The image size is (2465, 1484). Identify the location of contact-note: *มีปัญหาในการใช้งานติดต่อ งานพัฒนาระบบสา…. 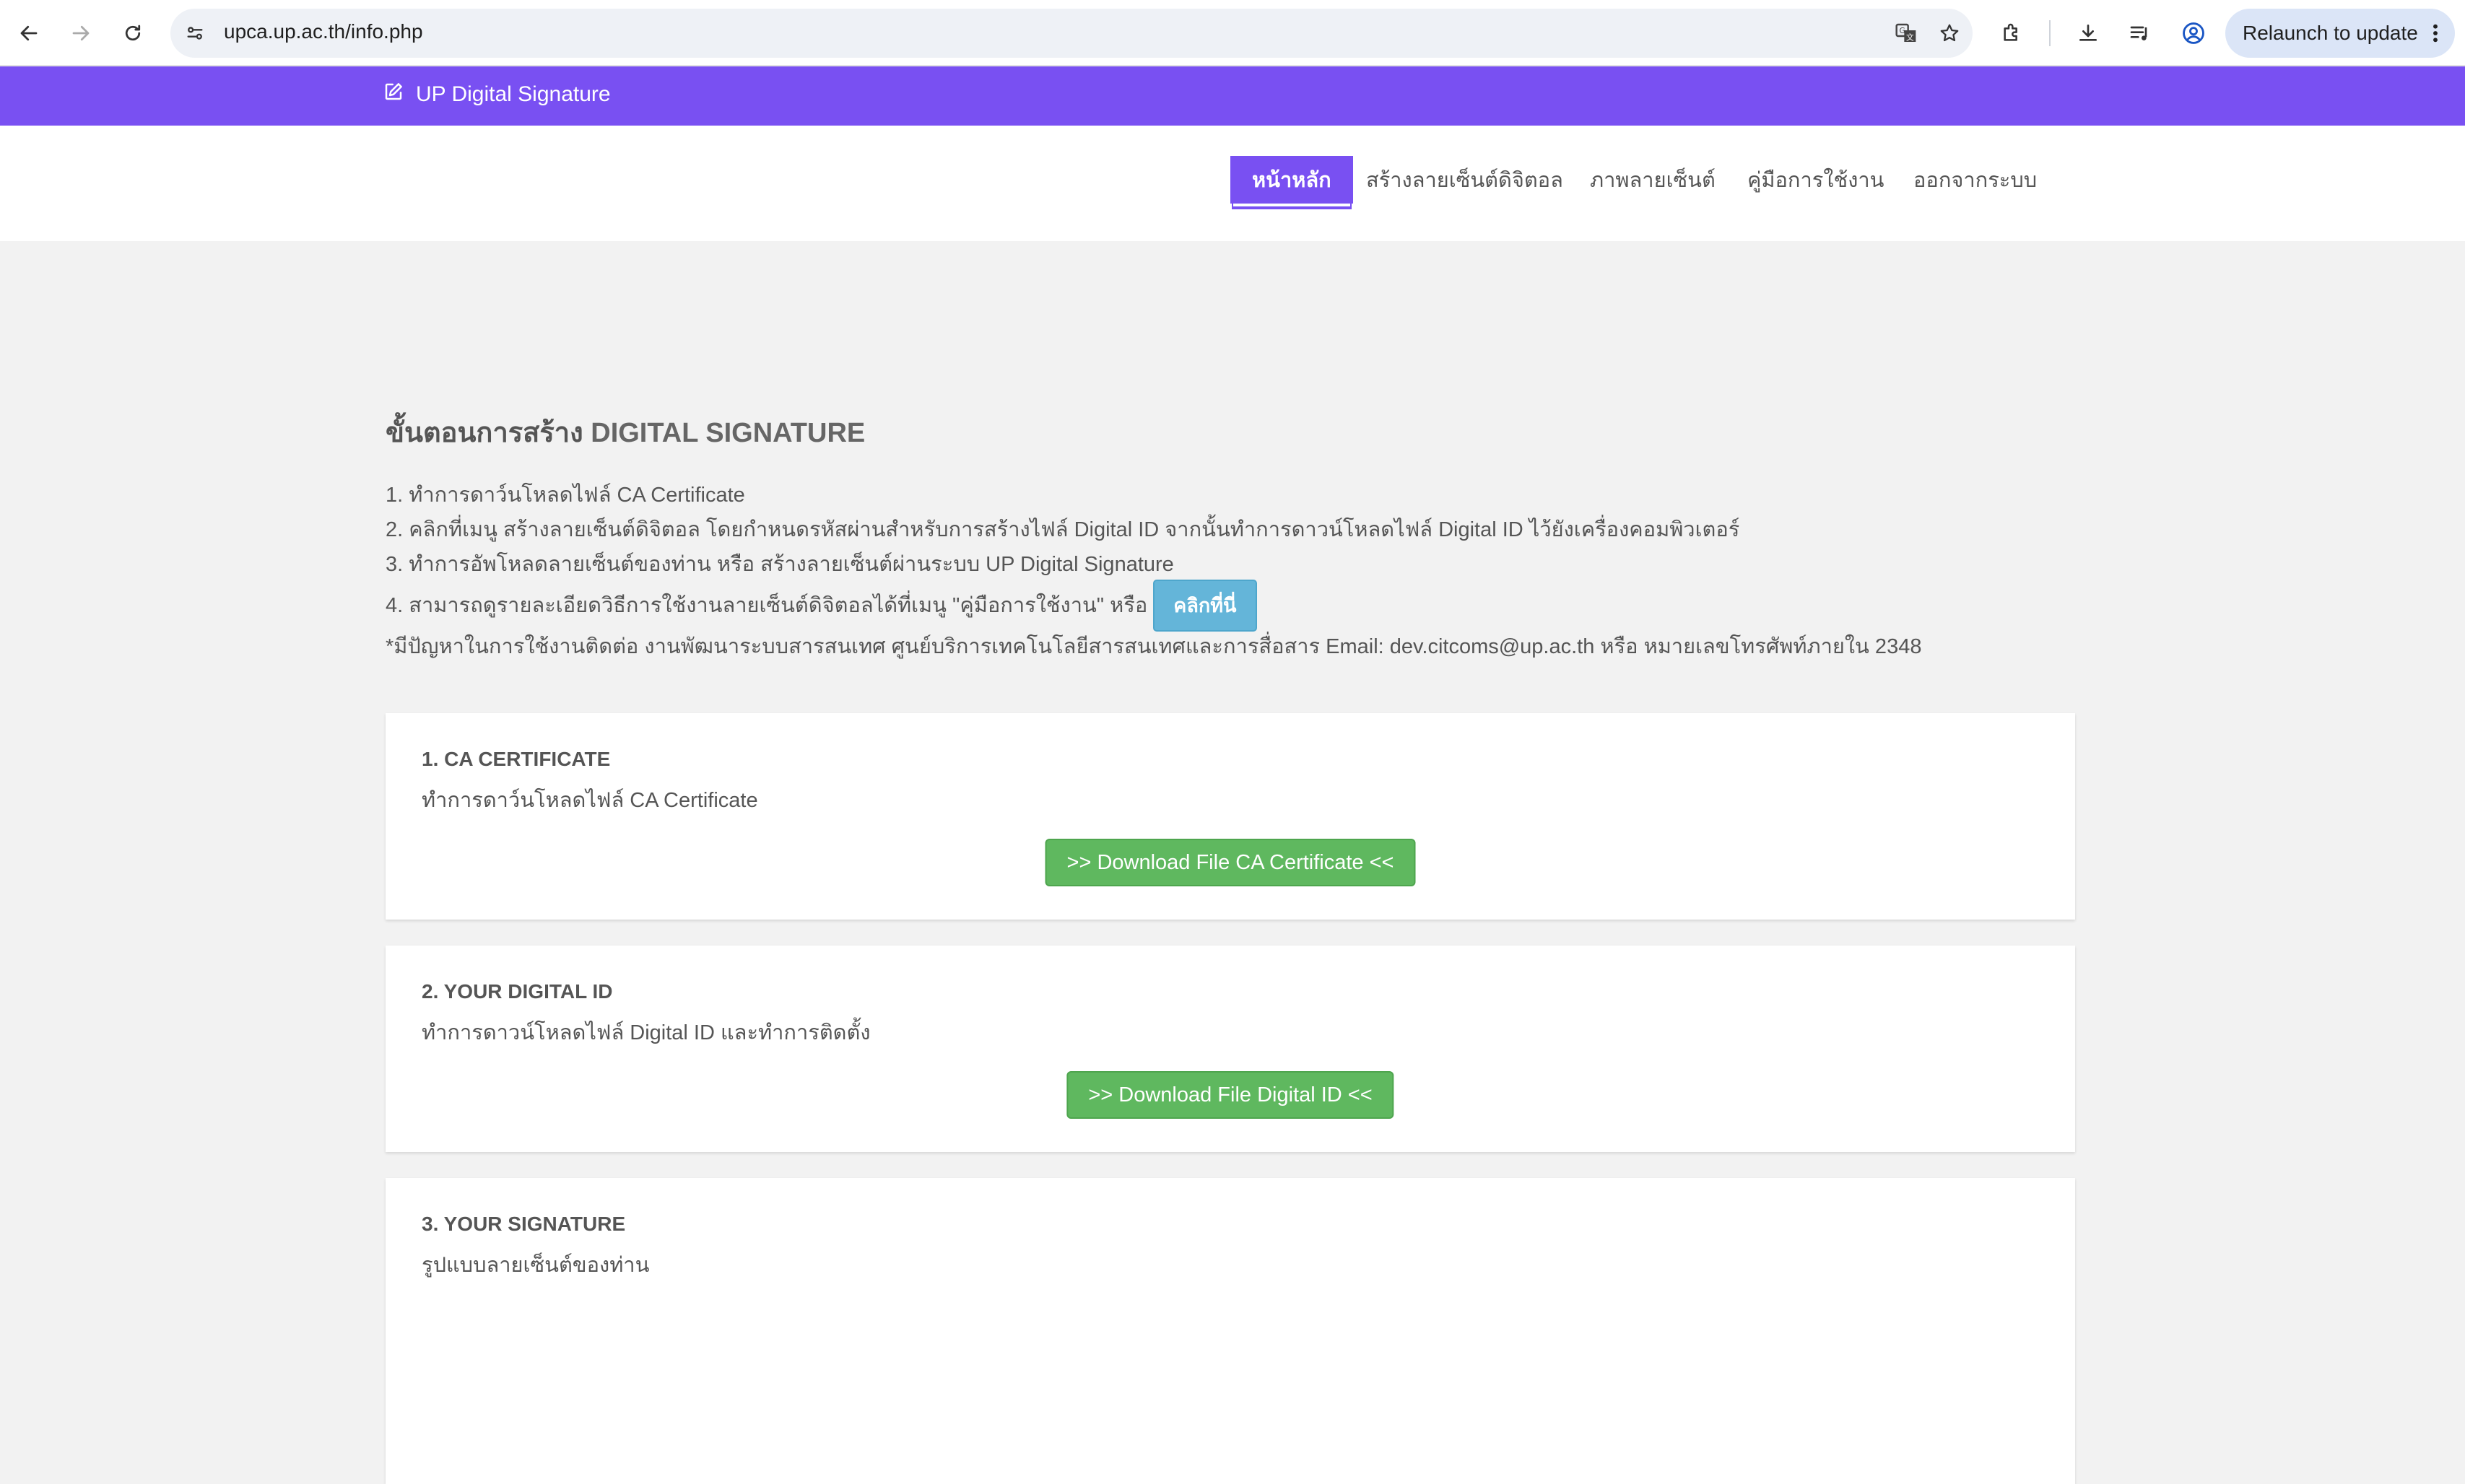
(1154, 646).